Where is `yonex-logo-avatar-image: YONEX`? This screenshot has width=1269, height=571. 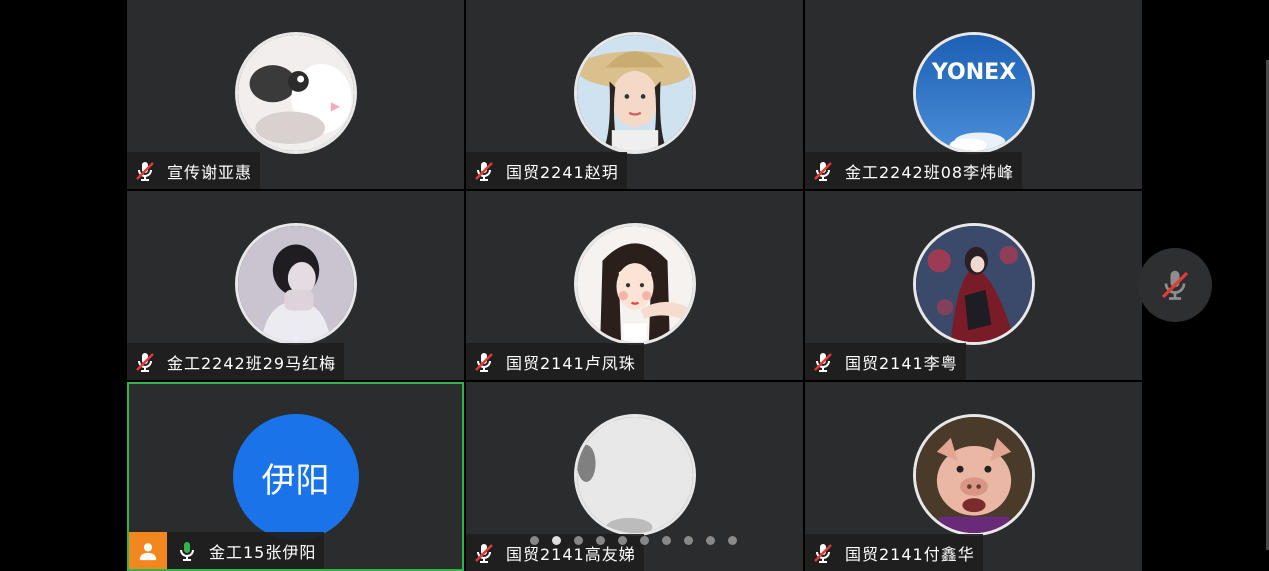
yonex-logo-avatar-image: YONEX is located at coordinates (973, 93).